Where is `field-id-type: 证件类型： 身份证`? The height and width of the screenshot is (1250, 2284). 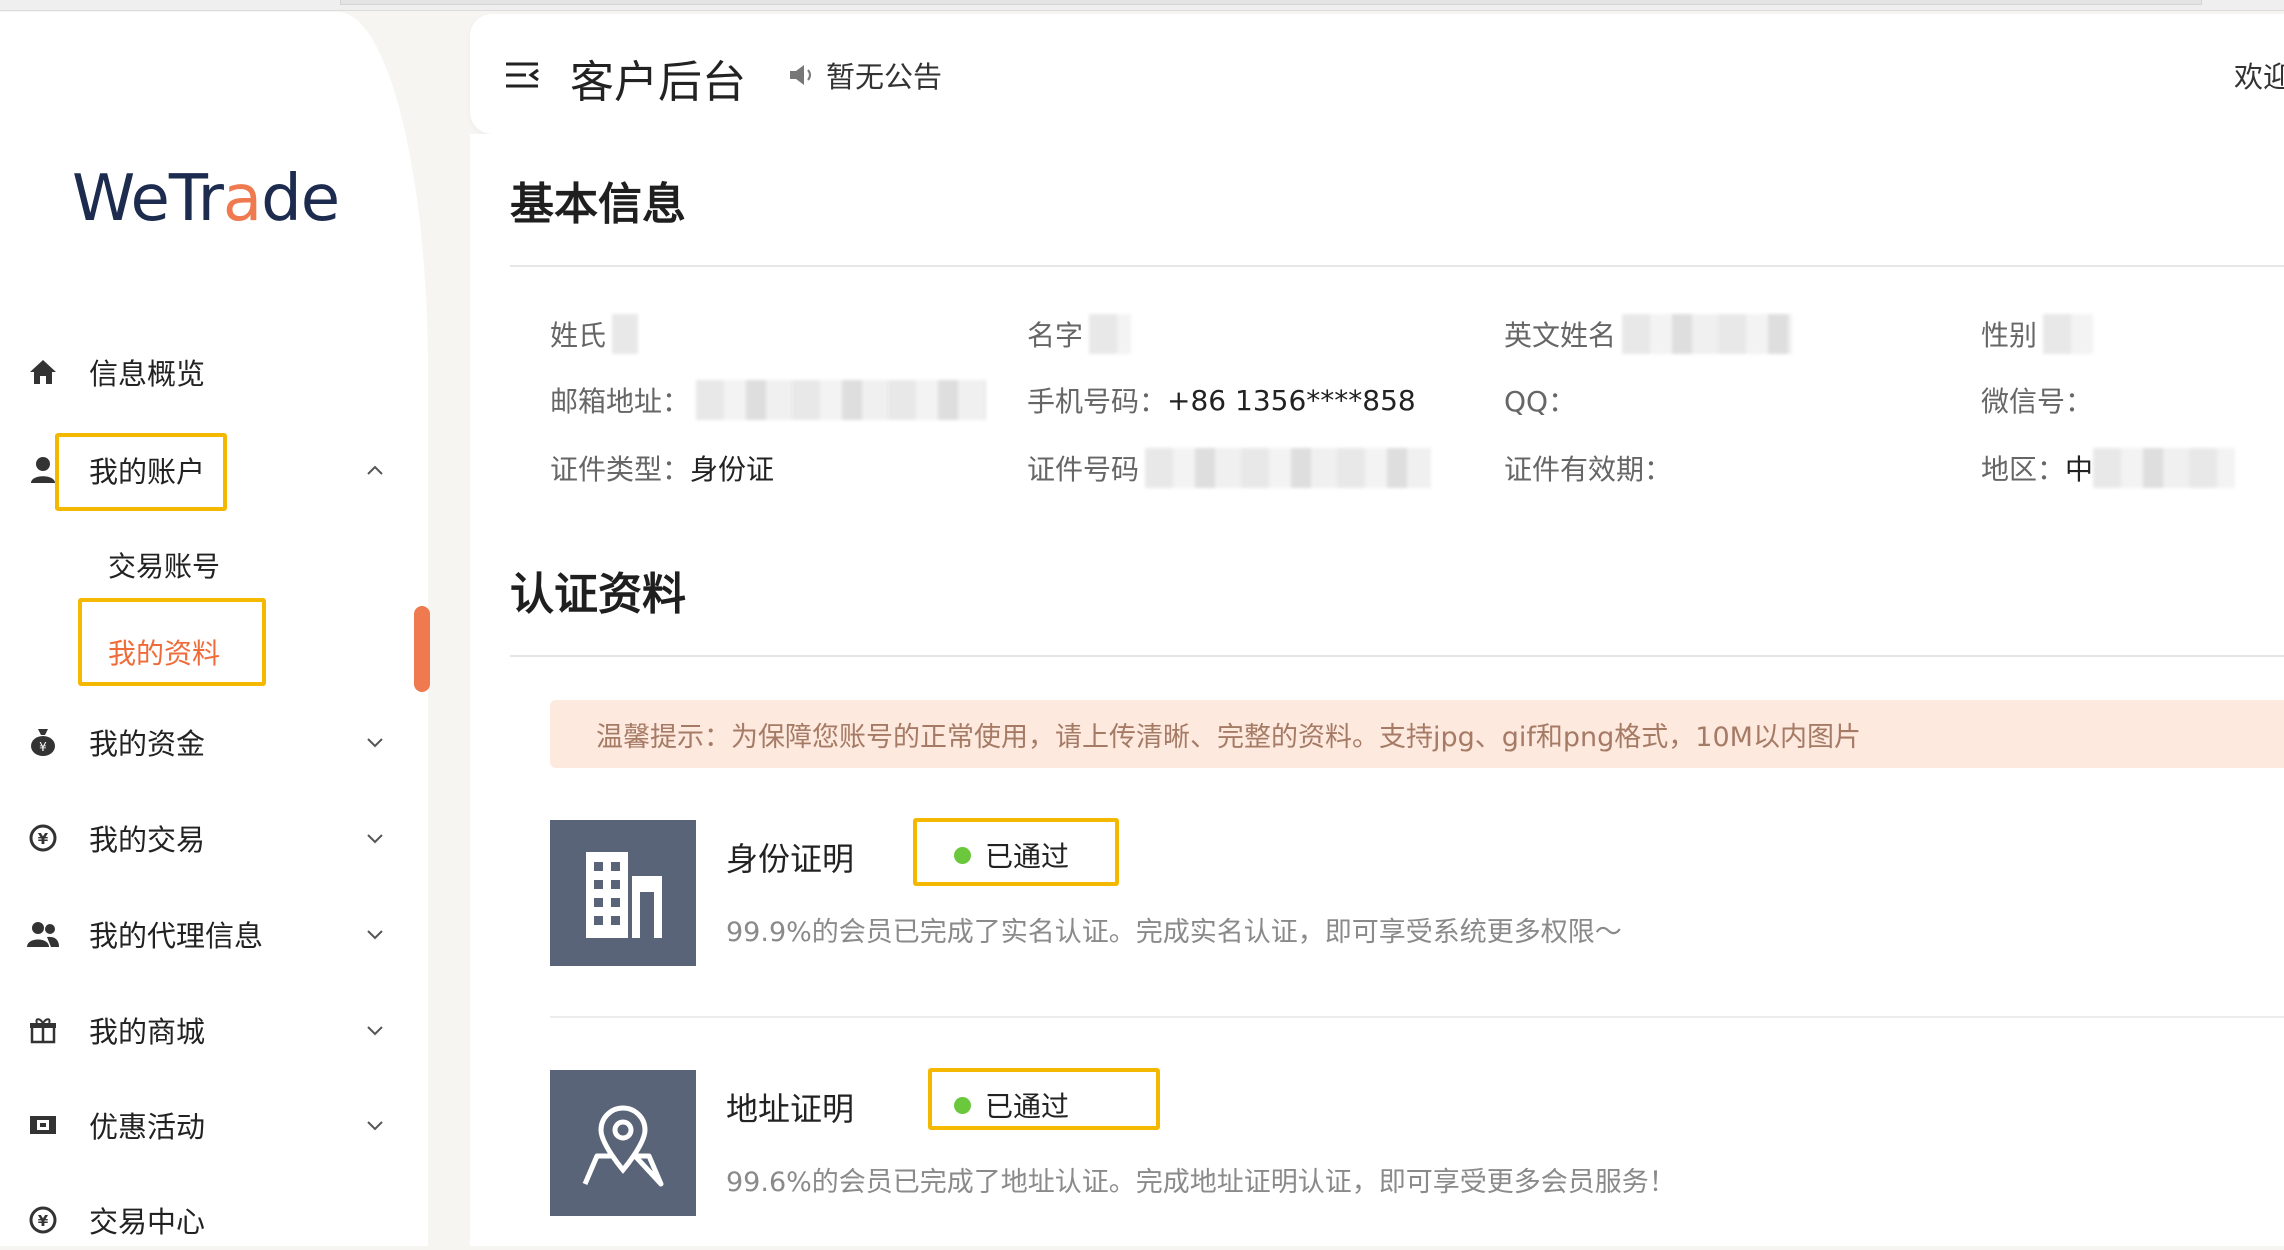
field-id-type: 证件类型： 身份证 is located at coordinates (662, 469).